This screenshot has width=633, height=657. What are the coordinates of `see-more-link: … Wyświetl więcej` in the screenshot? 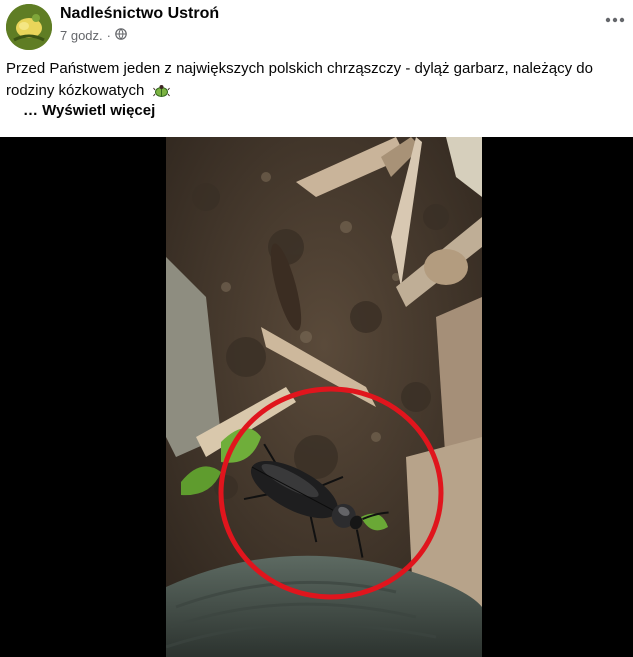 It's located at (89, 110).